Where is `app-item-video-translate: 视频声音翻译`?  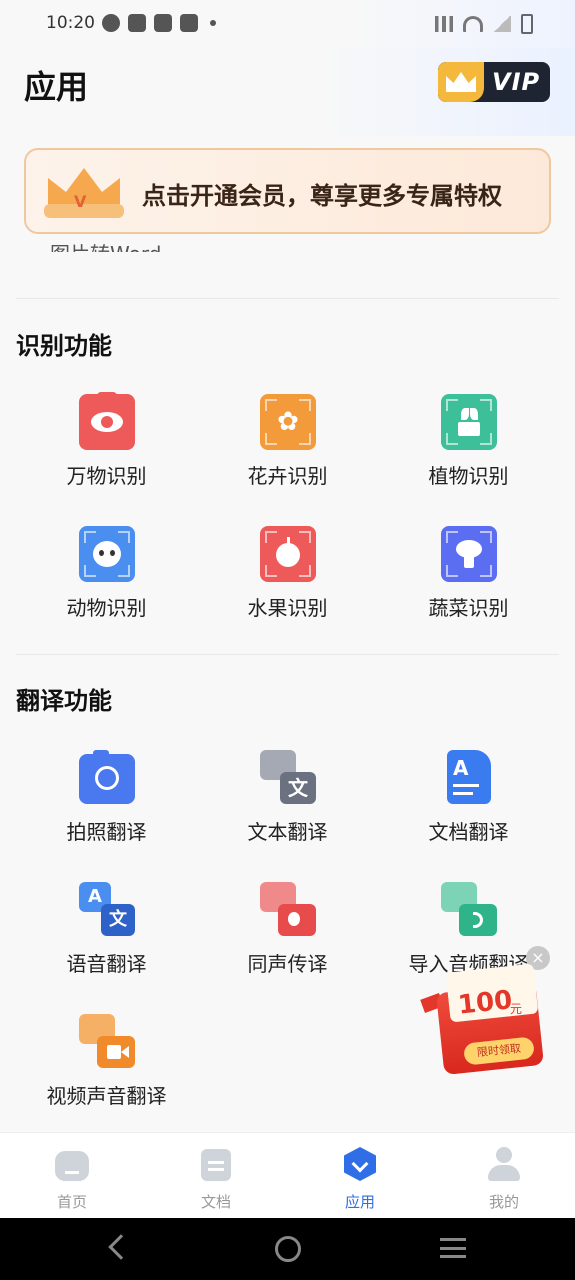
app-item-video-translate: 视频声音翻译 is located at coordinates (106, 1074).